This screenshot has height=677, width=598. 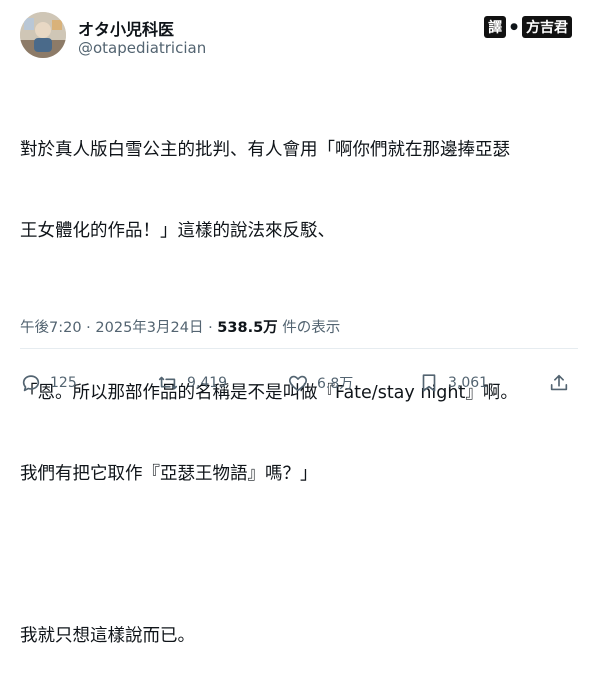 What do you see at coordinates (429, 383) in the screenshot?
I see `bookmark-icon` at bounding box center [429, 383].